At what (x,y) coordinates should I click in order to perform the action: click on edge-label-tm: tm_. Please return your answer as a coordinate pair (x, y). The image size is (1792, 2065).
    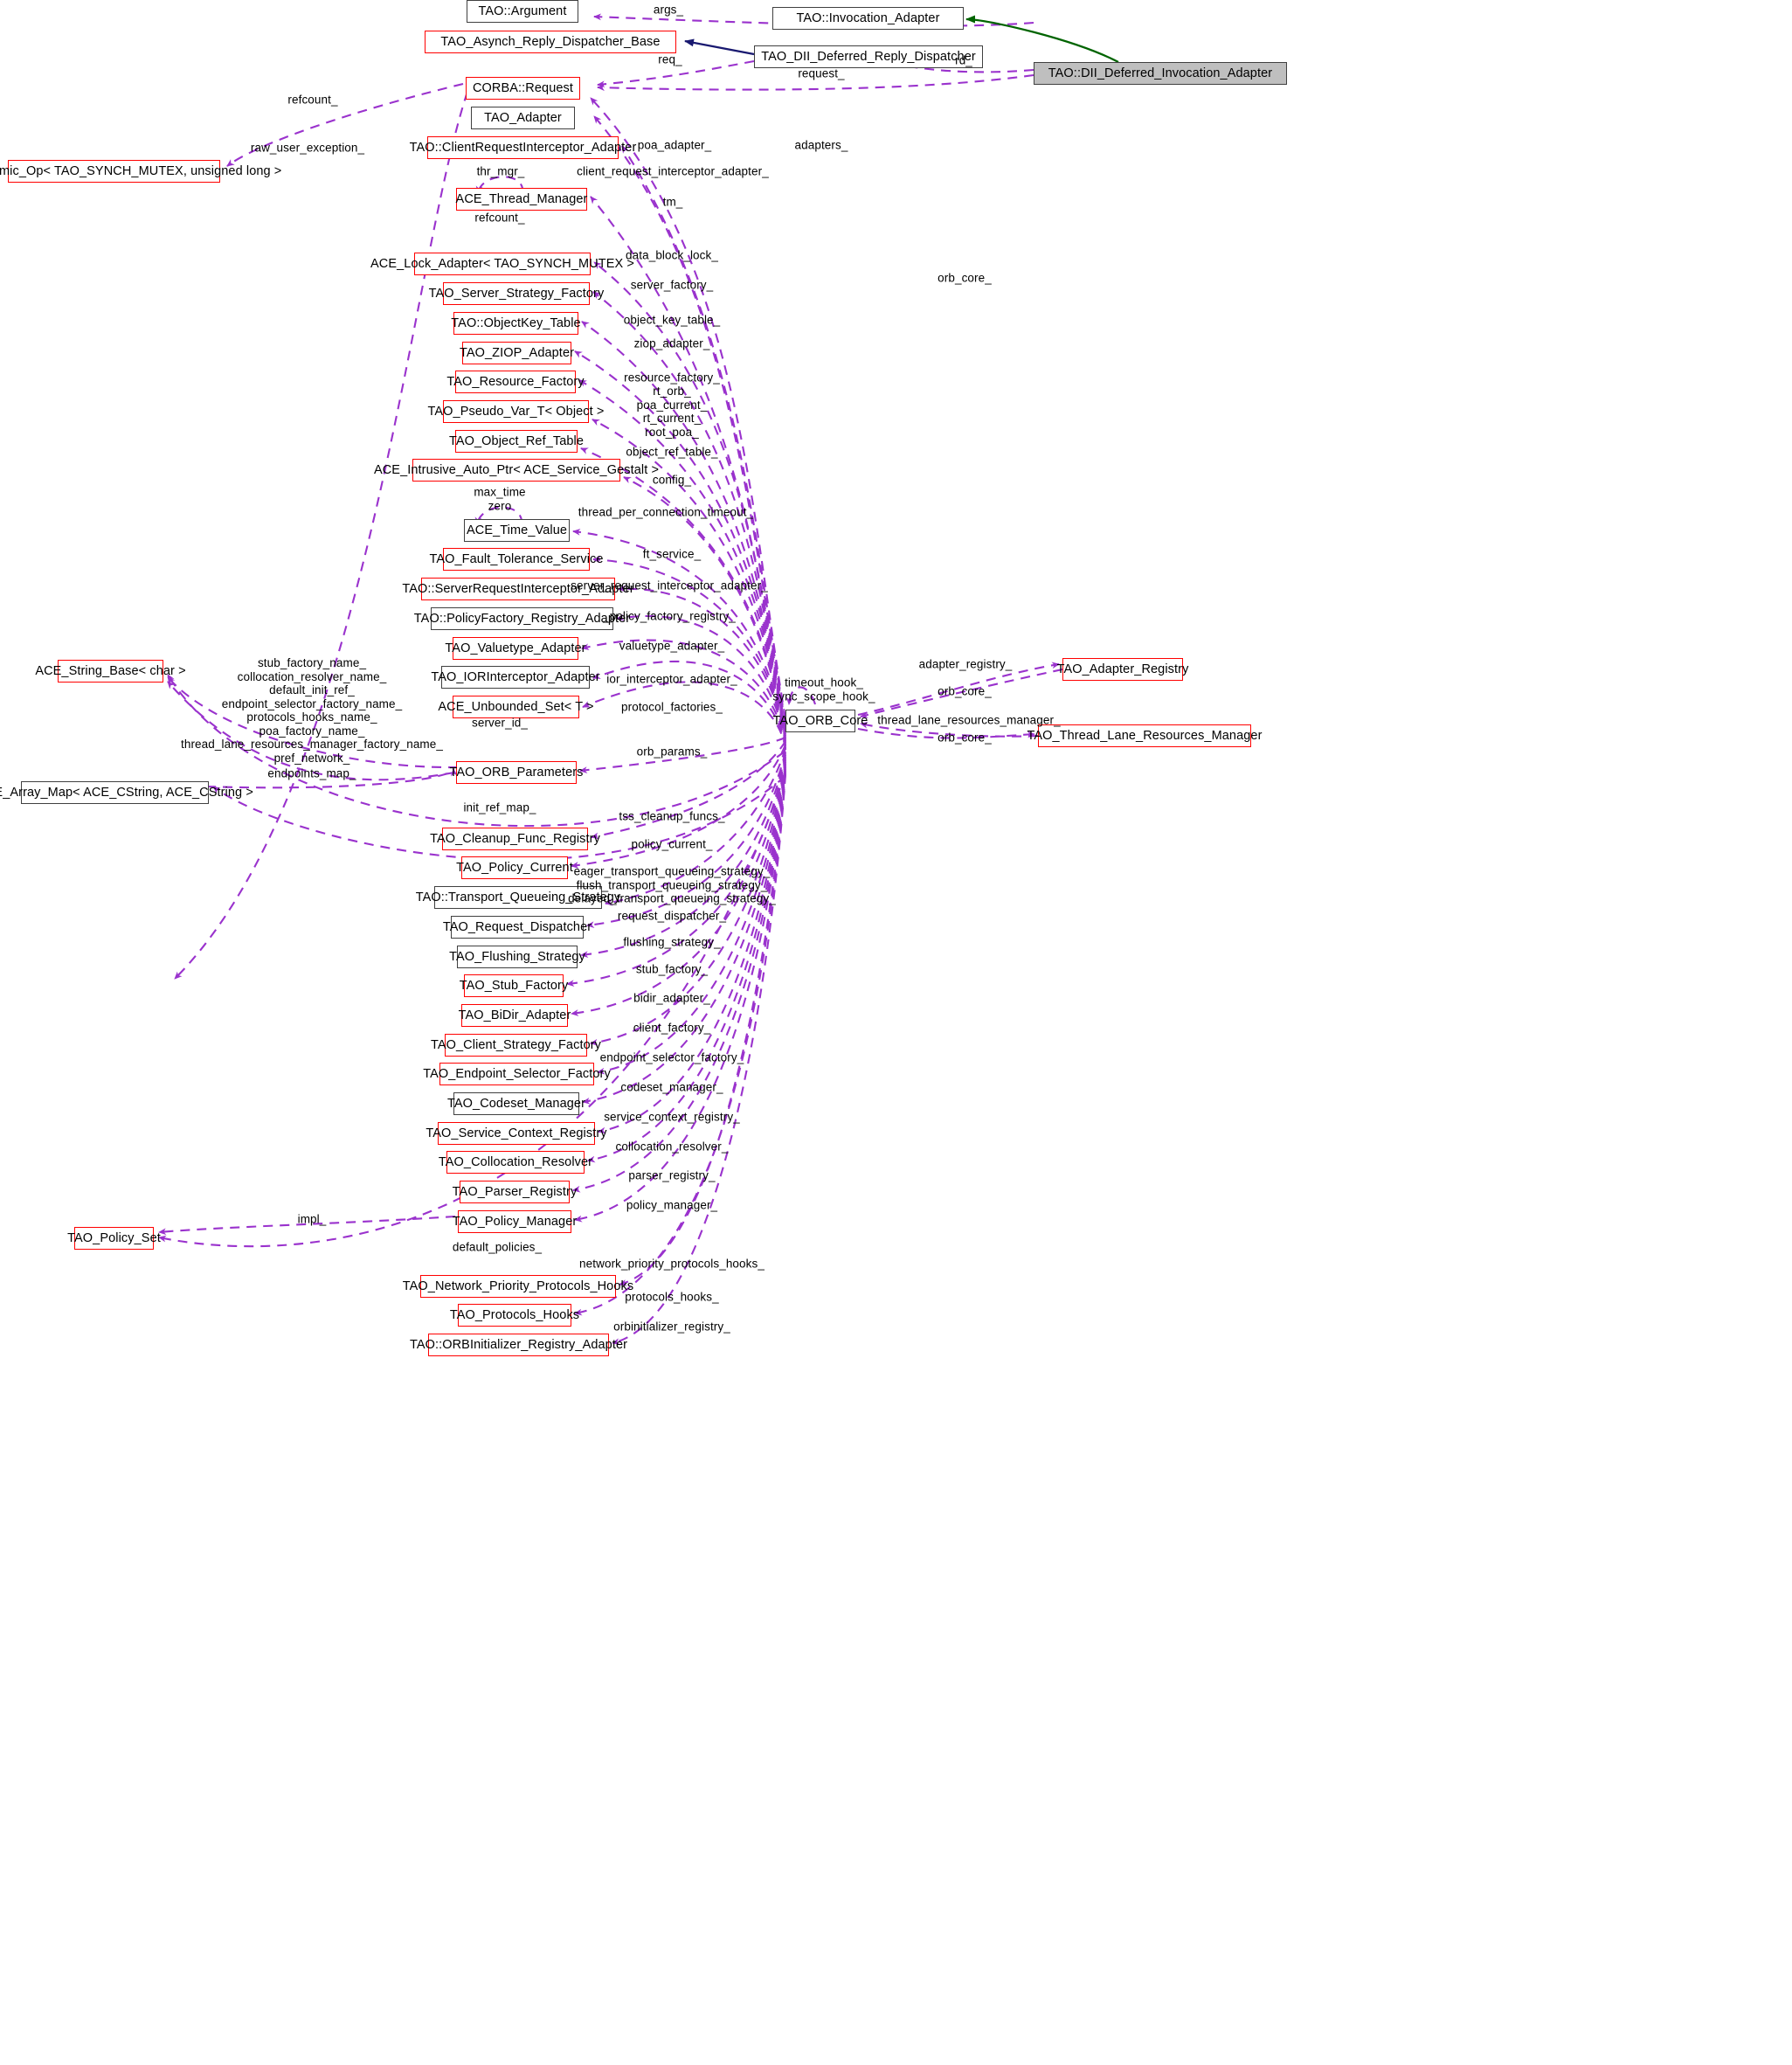
    Looking at the image, I should click on (672, 202).